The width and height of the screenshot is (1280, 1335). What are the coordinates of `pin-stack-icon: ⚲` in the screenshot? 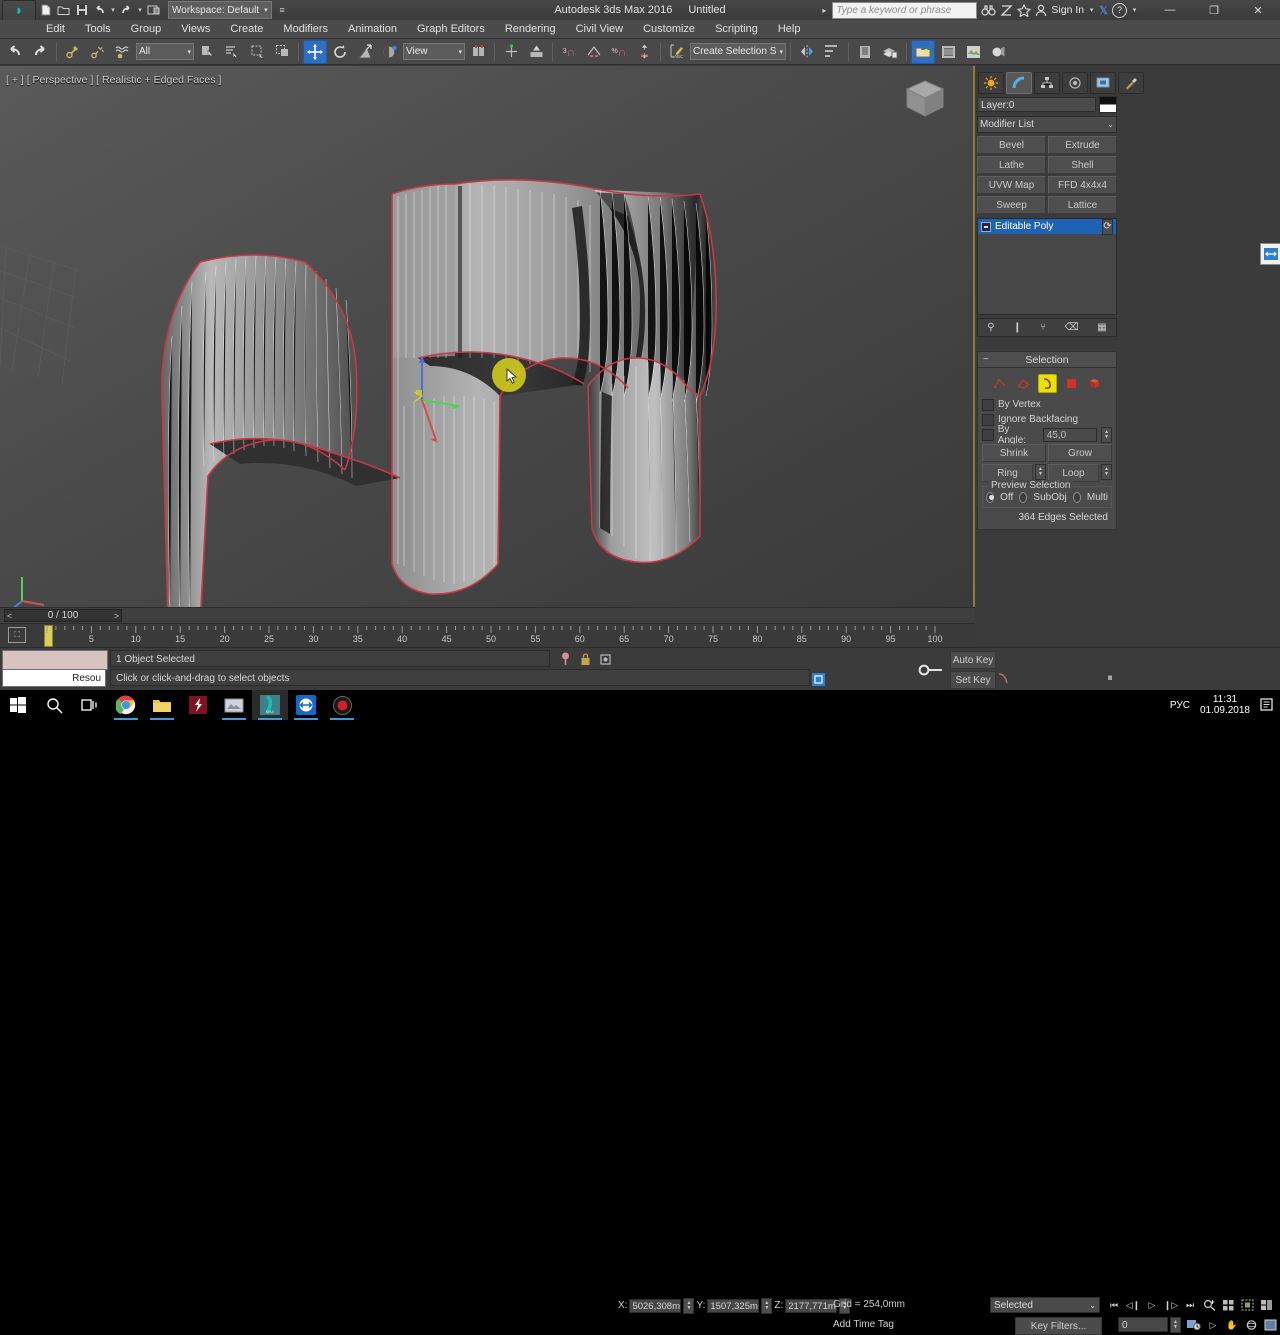 It's located at (990, 327).